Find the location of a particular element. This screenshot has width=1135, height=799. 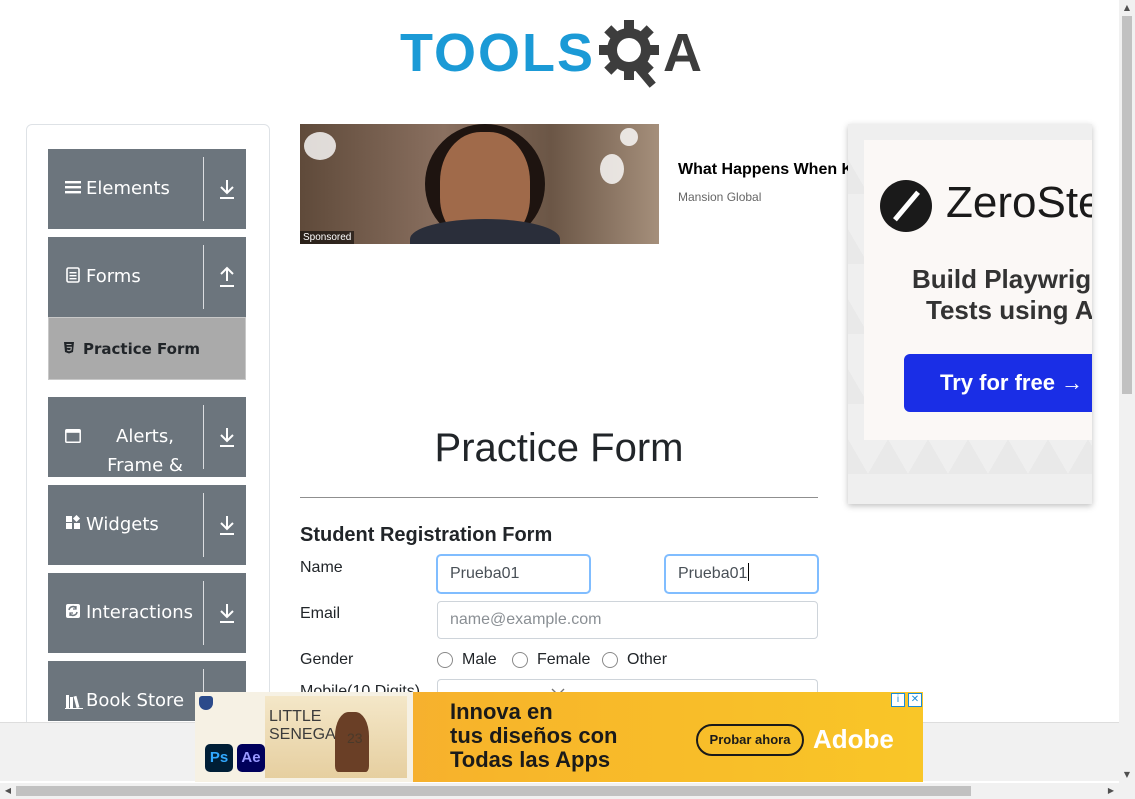

email-placeholder: name@example.com is located at coordinates (526, 619).